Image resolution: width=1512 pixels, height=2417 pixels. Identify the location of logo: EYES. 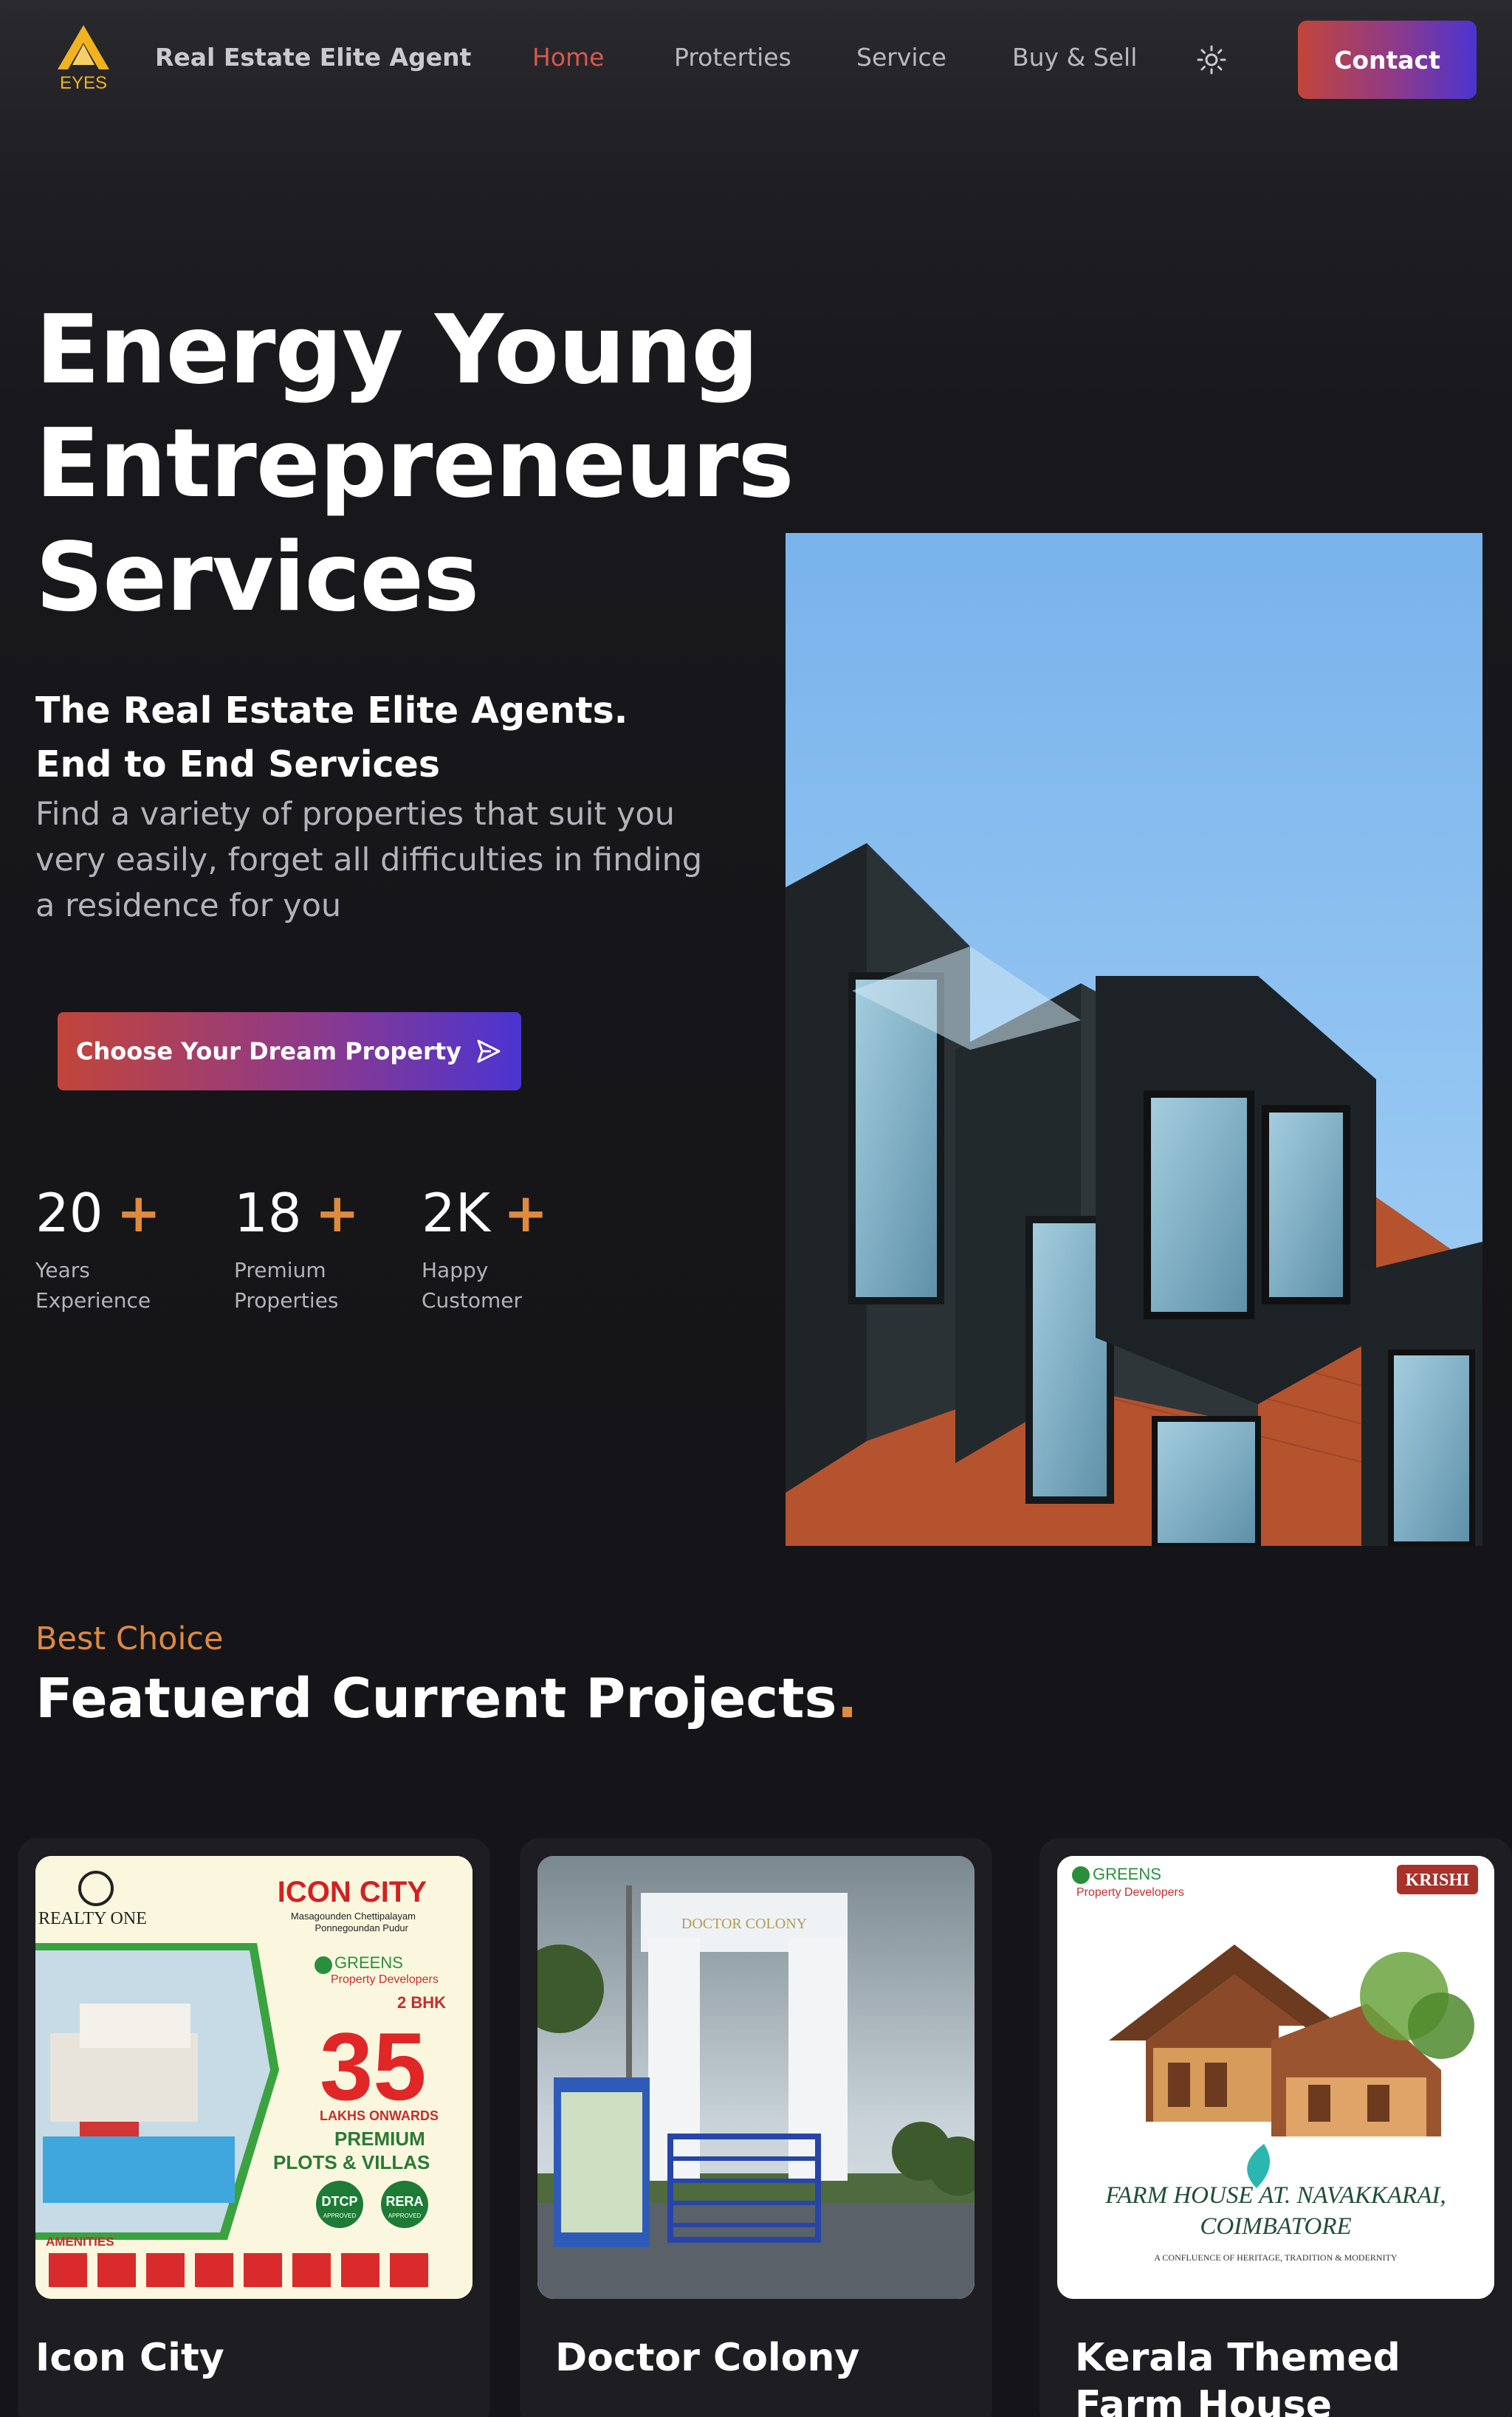
(83, 57).